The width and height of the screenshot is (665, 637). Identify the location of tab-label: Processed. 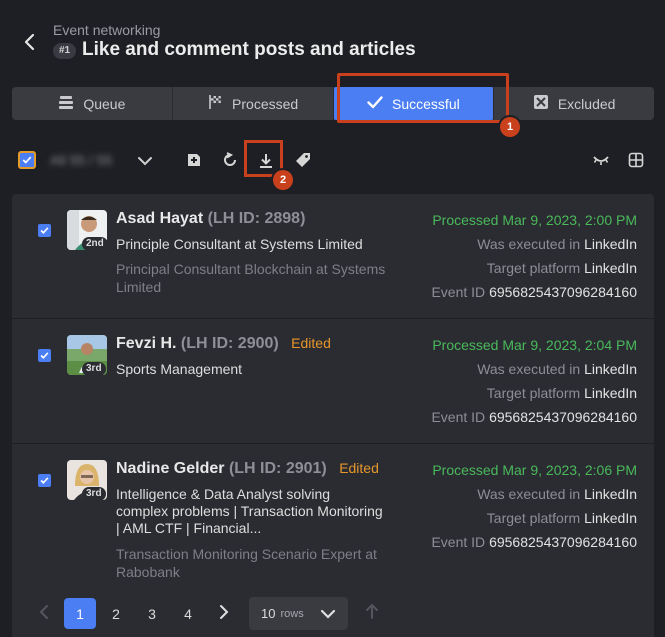
(265, 103).